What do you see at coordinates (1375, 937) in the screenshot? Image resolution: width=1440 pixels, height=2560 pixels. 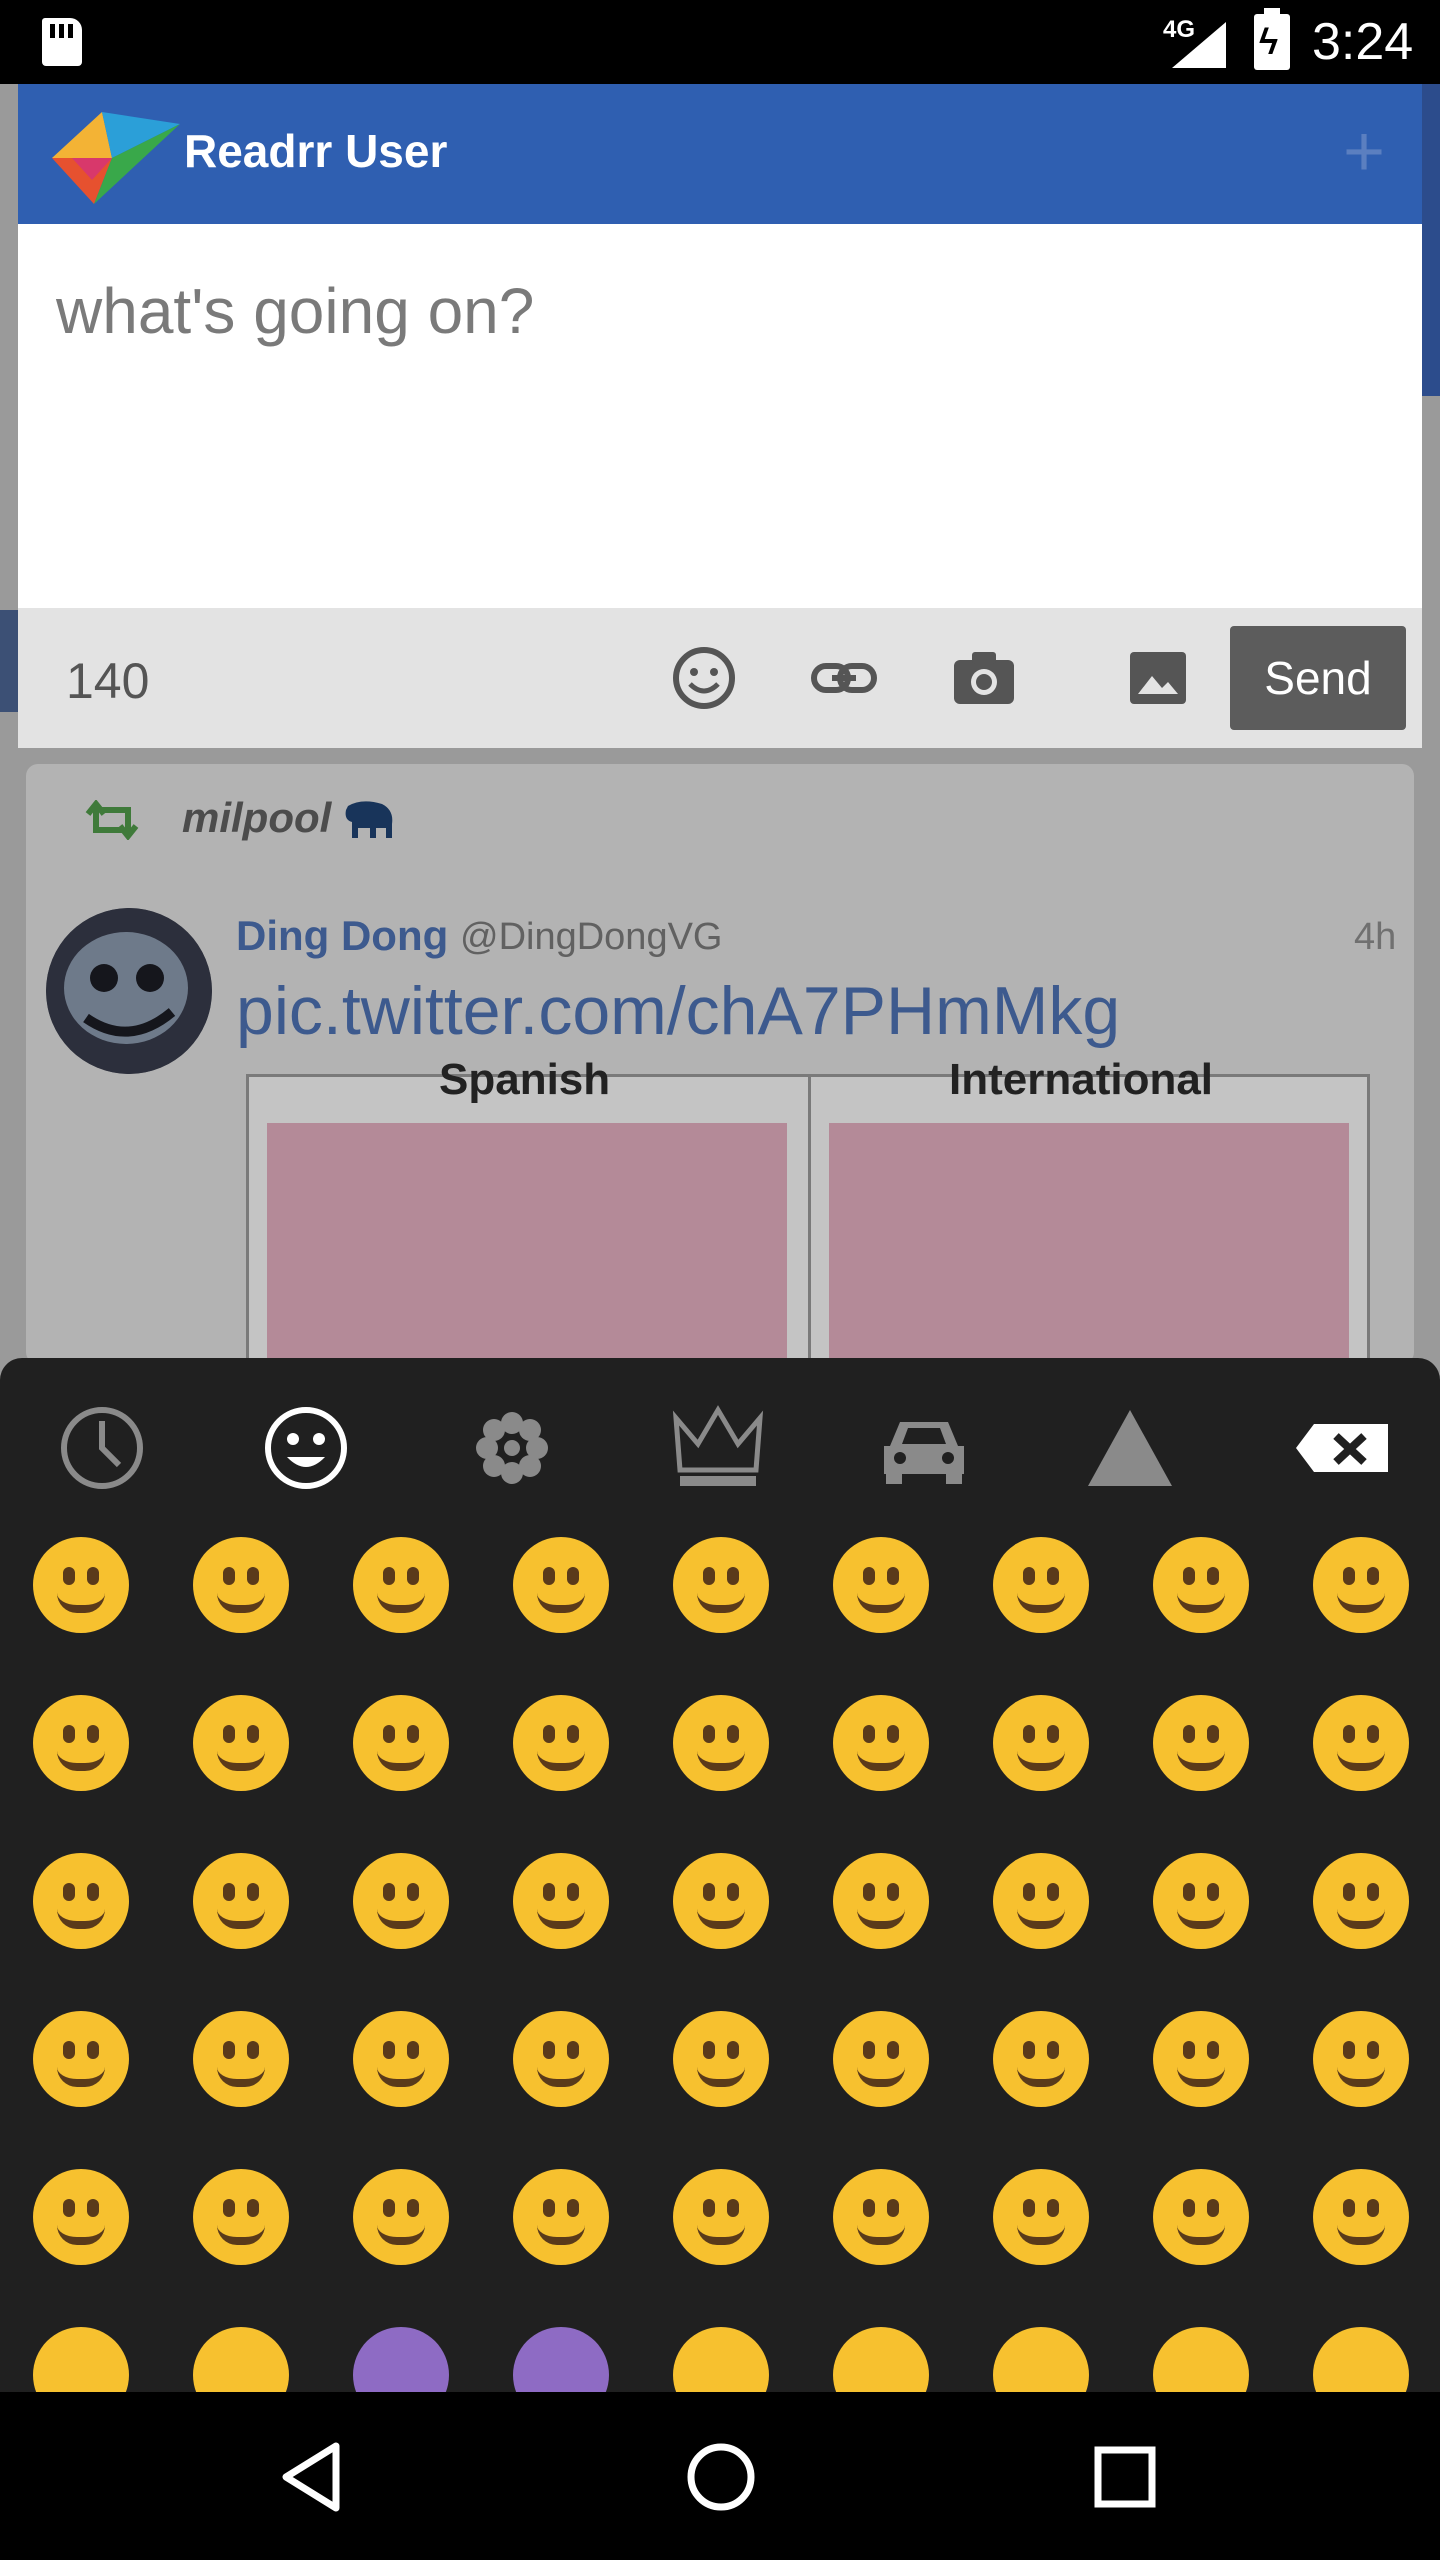 I see `tweet-timestamp: 4h` at bounding box center [1375, 937].